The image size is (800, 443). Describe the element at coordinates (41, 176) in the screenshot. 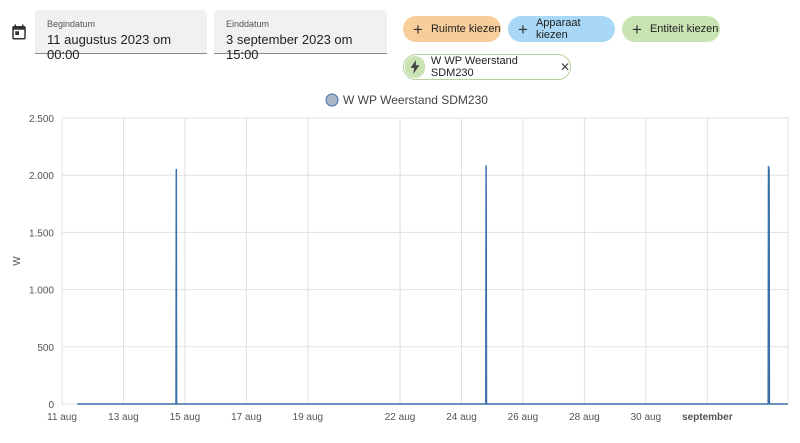

I see `y-tick-label: 2.000` at that location.